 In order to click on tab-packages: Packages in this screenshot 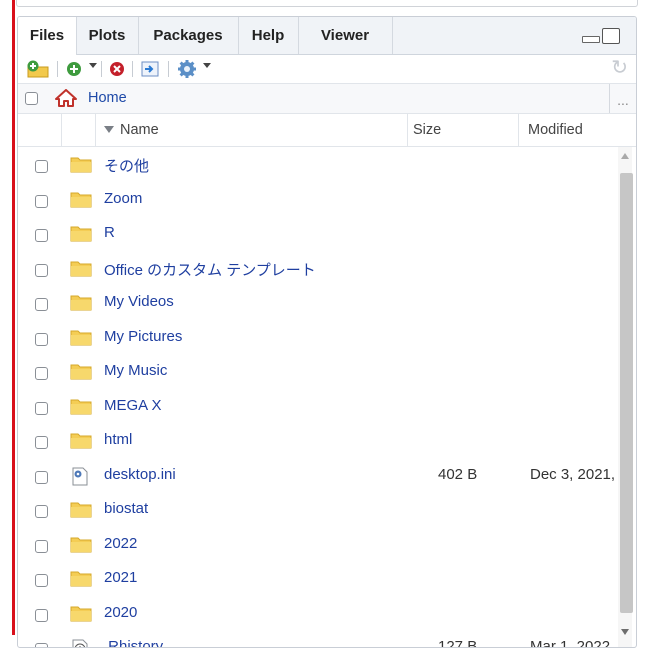, I will do `click(188, 35)`.